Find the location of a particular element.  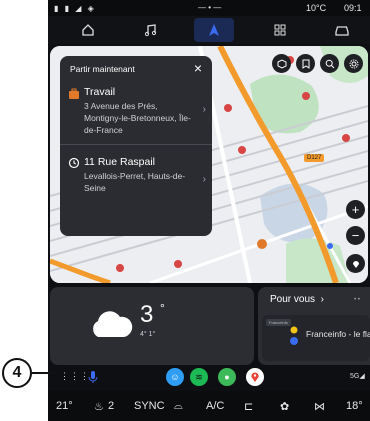

climate-bar: 21° ♨ 2 SYNC ⌓ A/C ⊏ ✿ ⋈ 18° is located at coordinates (209, 406).